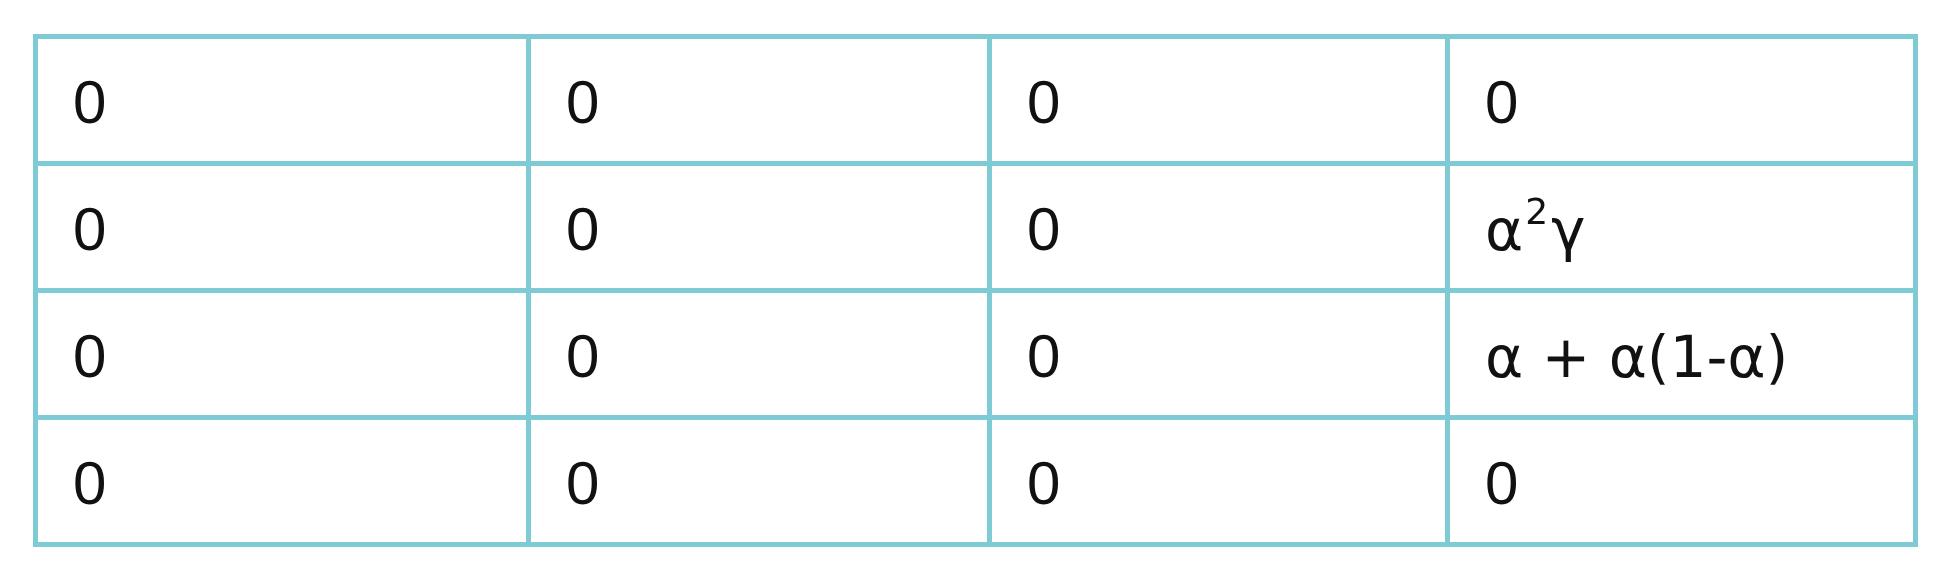 The height and width of the screenshot is (579, 1941). I want to click on table-cell: α + α(1-α), so click(1681, 354).